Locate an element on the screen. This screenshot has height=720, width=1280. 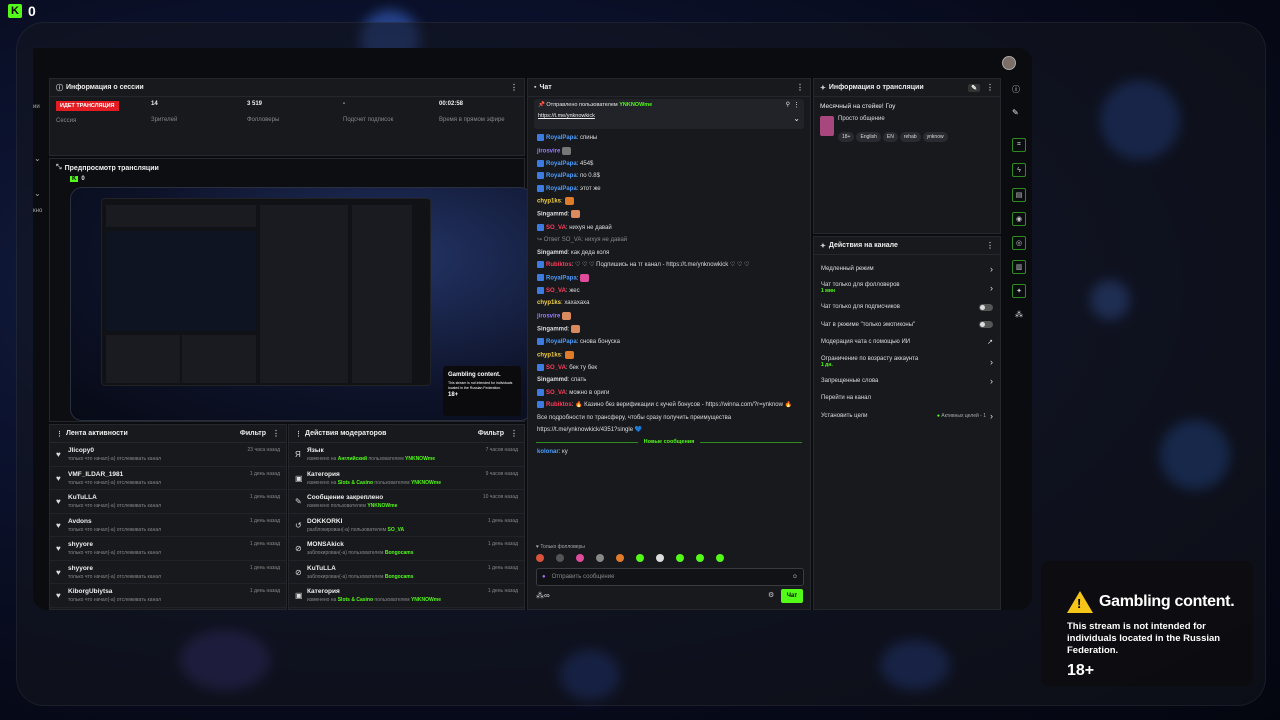
channel-action-row: Установить цели ● Активных целей - 1 › is located at coordinates (907, 416).